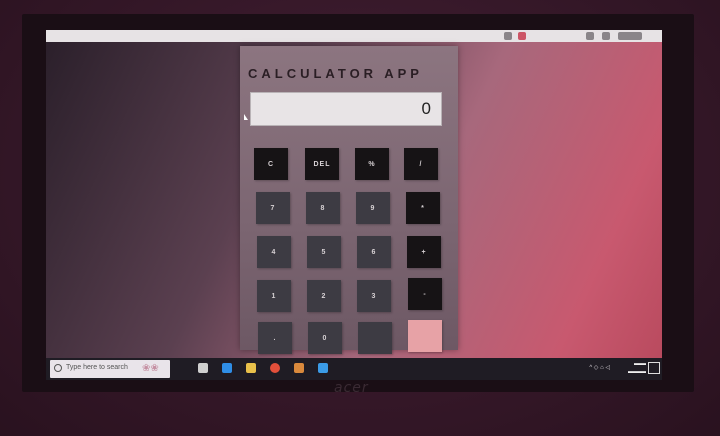 This screenshot has height=436, width=720. Describe the element at coordinates (322, 164) in the screenshot. I see `delete-button: DEL` at that location.